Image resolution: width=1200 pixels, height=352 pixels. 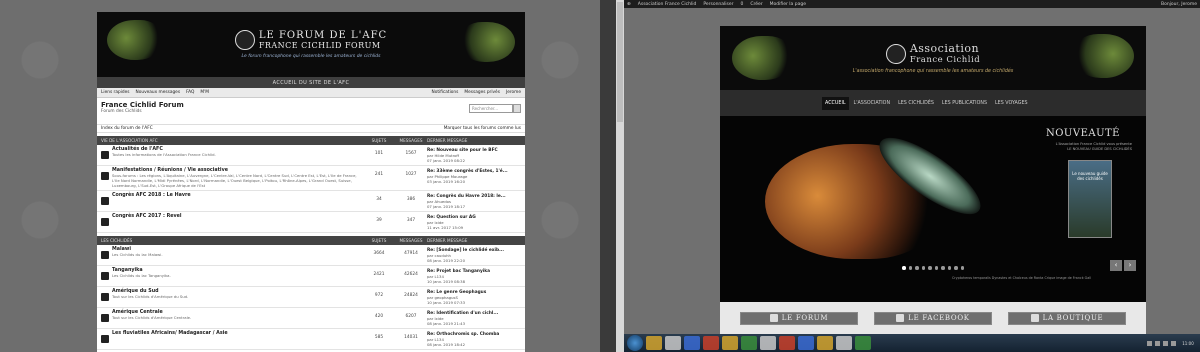 What do you see at coordinates (1165, 343) in the screenshot?
I see `volume-icon` at bounding box center [1165, 343].